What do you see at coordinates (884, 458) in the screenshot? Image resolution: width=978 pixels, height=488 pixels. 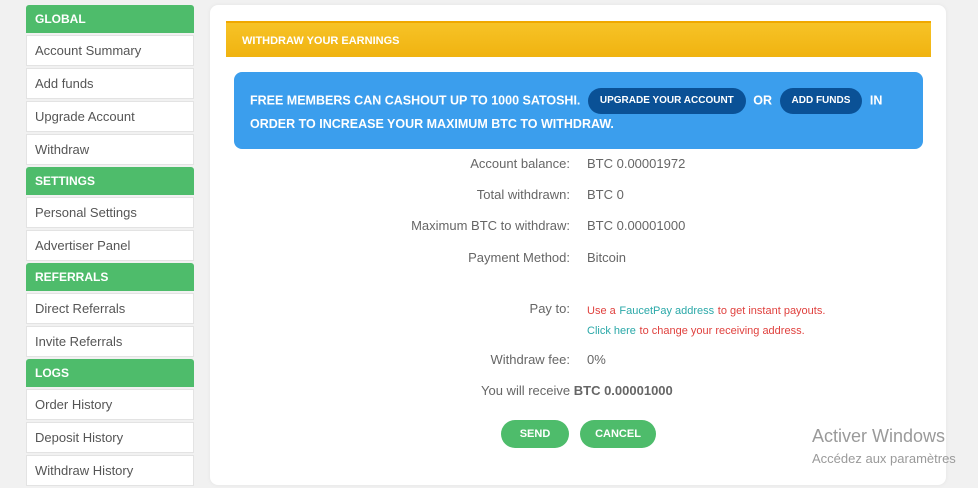 I see `activate-windows-subtext: Accédez aux paramètres` at bounding box center [884, 458].